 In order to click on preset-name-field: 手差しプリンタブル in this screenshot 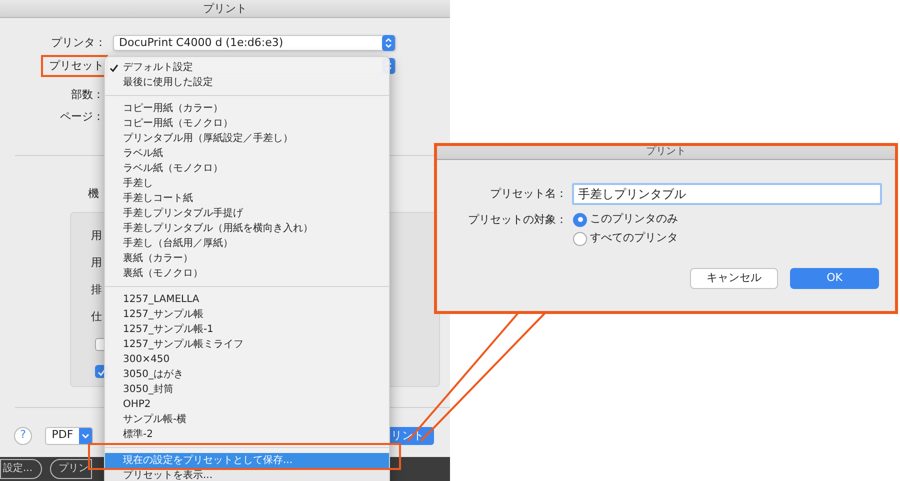, I will do `click(727, 194)`.